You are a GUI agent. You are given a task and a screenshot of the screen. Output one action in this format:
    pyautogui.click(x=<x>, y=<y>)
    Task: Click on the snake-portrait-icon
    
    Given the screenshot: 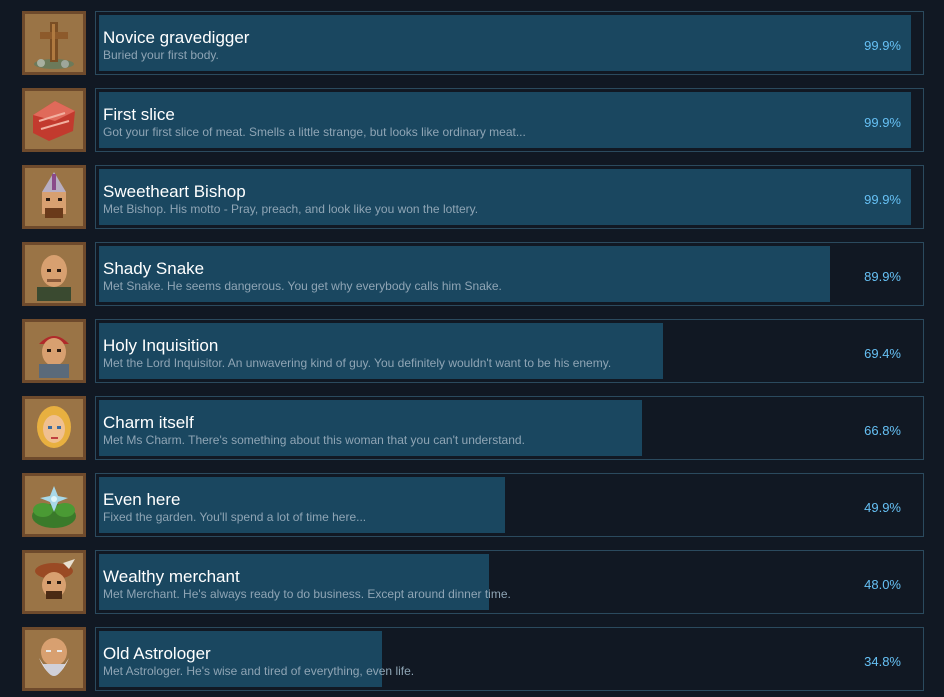 What is the action you would take?
    pyautogui.click(x=54, y=274)
    